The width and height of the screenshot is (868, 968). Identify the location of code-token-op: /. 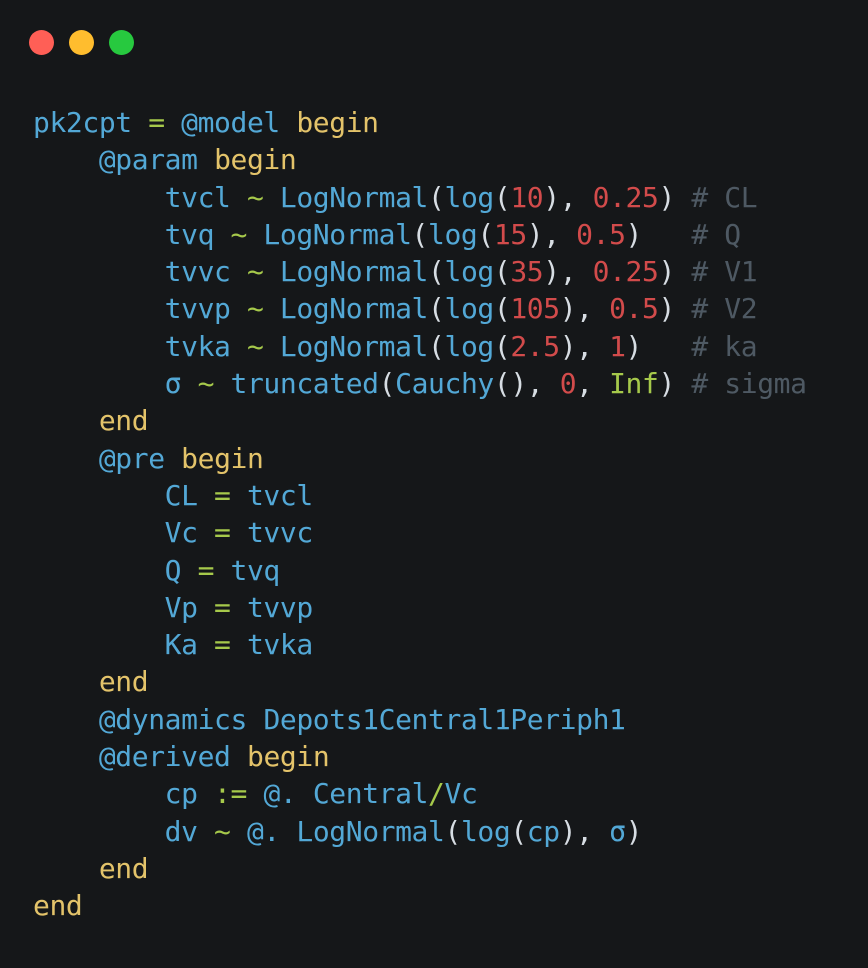
(436, 794).